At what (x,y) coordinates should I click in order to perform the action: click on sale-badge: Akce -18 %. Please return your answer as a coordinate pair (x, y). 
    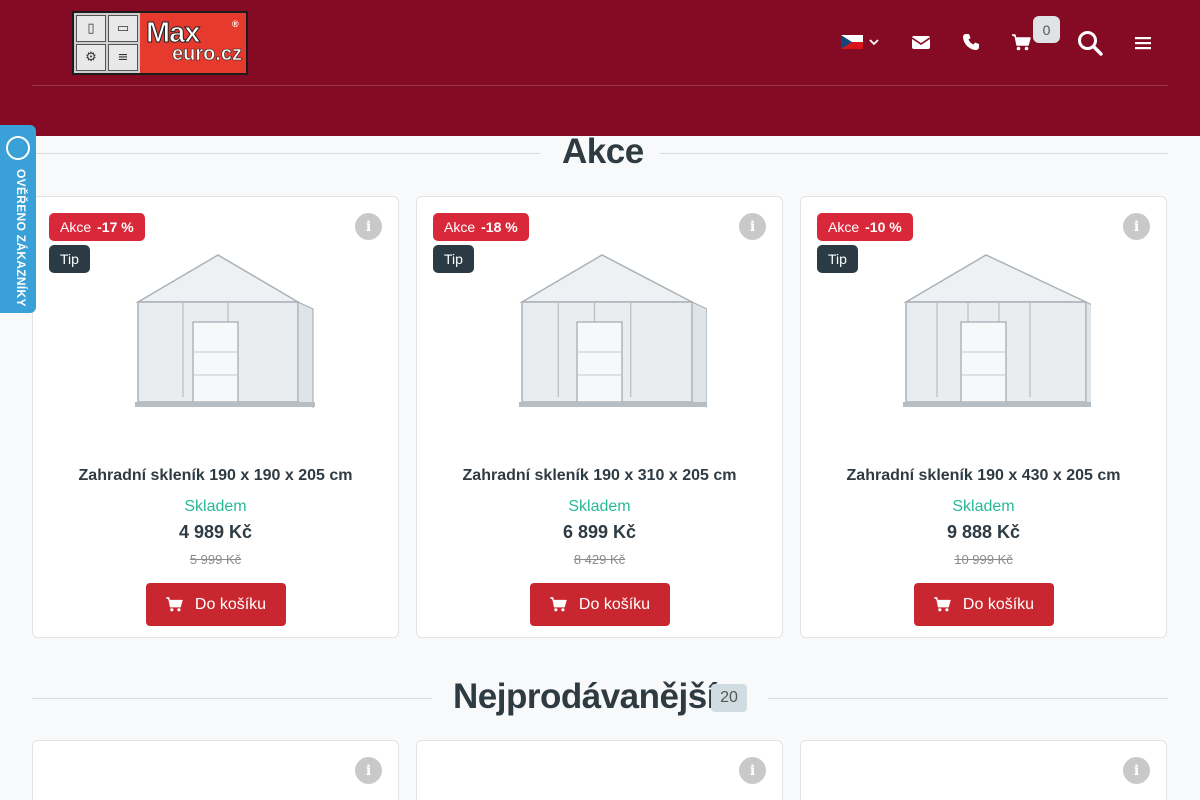
    Looking at the image, I should click on (481, 227).